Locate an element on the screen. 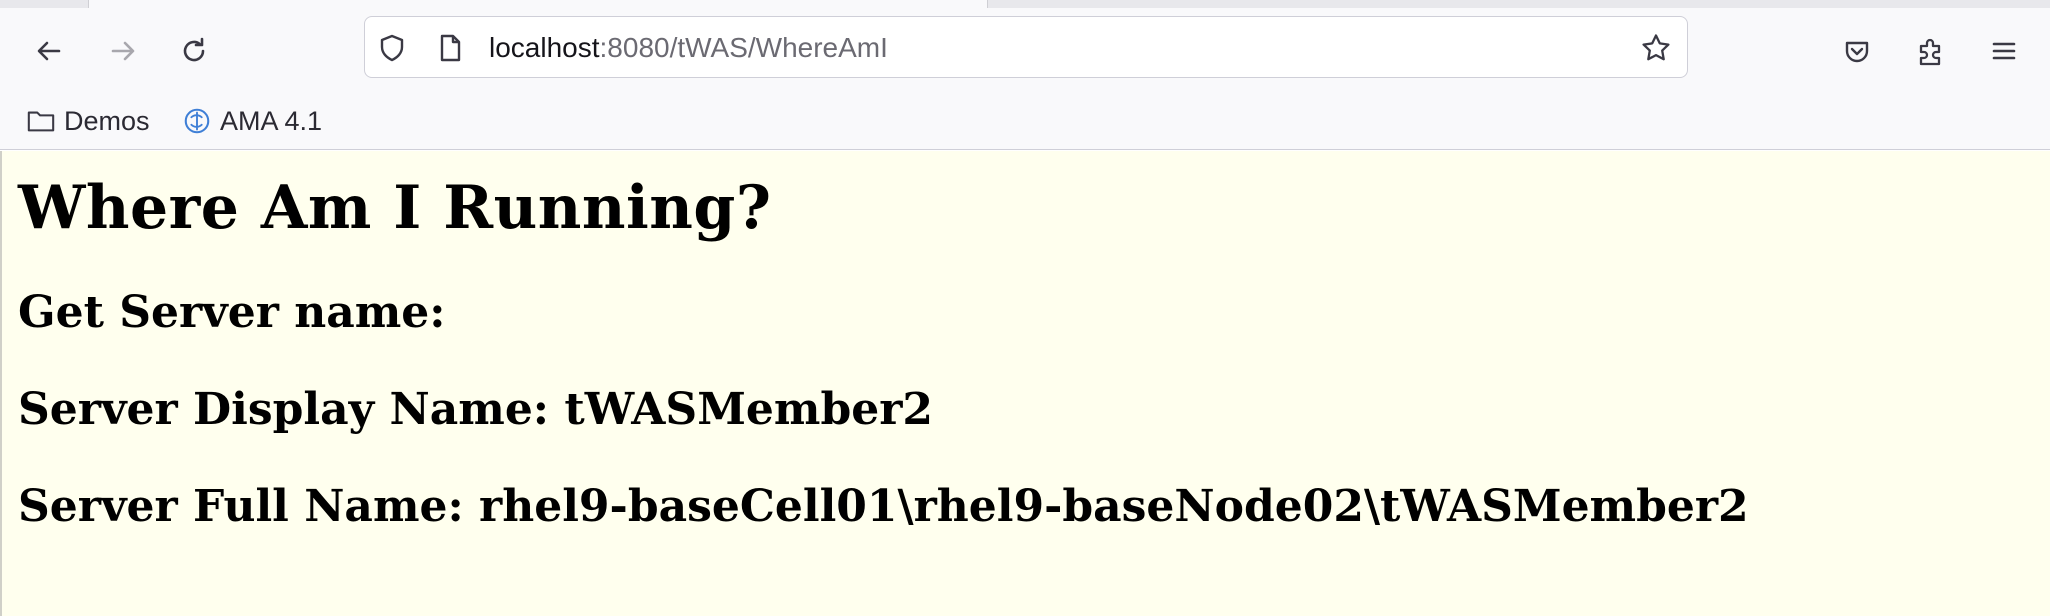  extensions-button is located at coordinates (1930, 51).